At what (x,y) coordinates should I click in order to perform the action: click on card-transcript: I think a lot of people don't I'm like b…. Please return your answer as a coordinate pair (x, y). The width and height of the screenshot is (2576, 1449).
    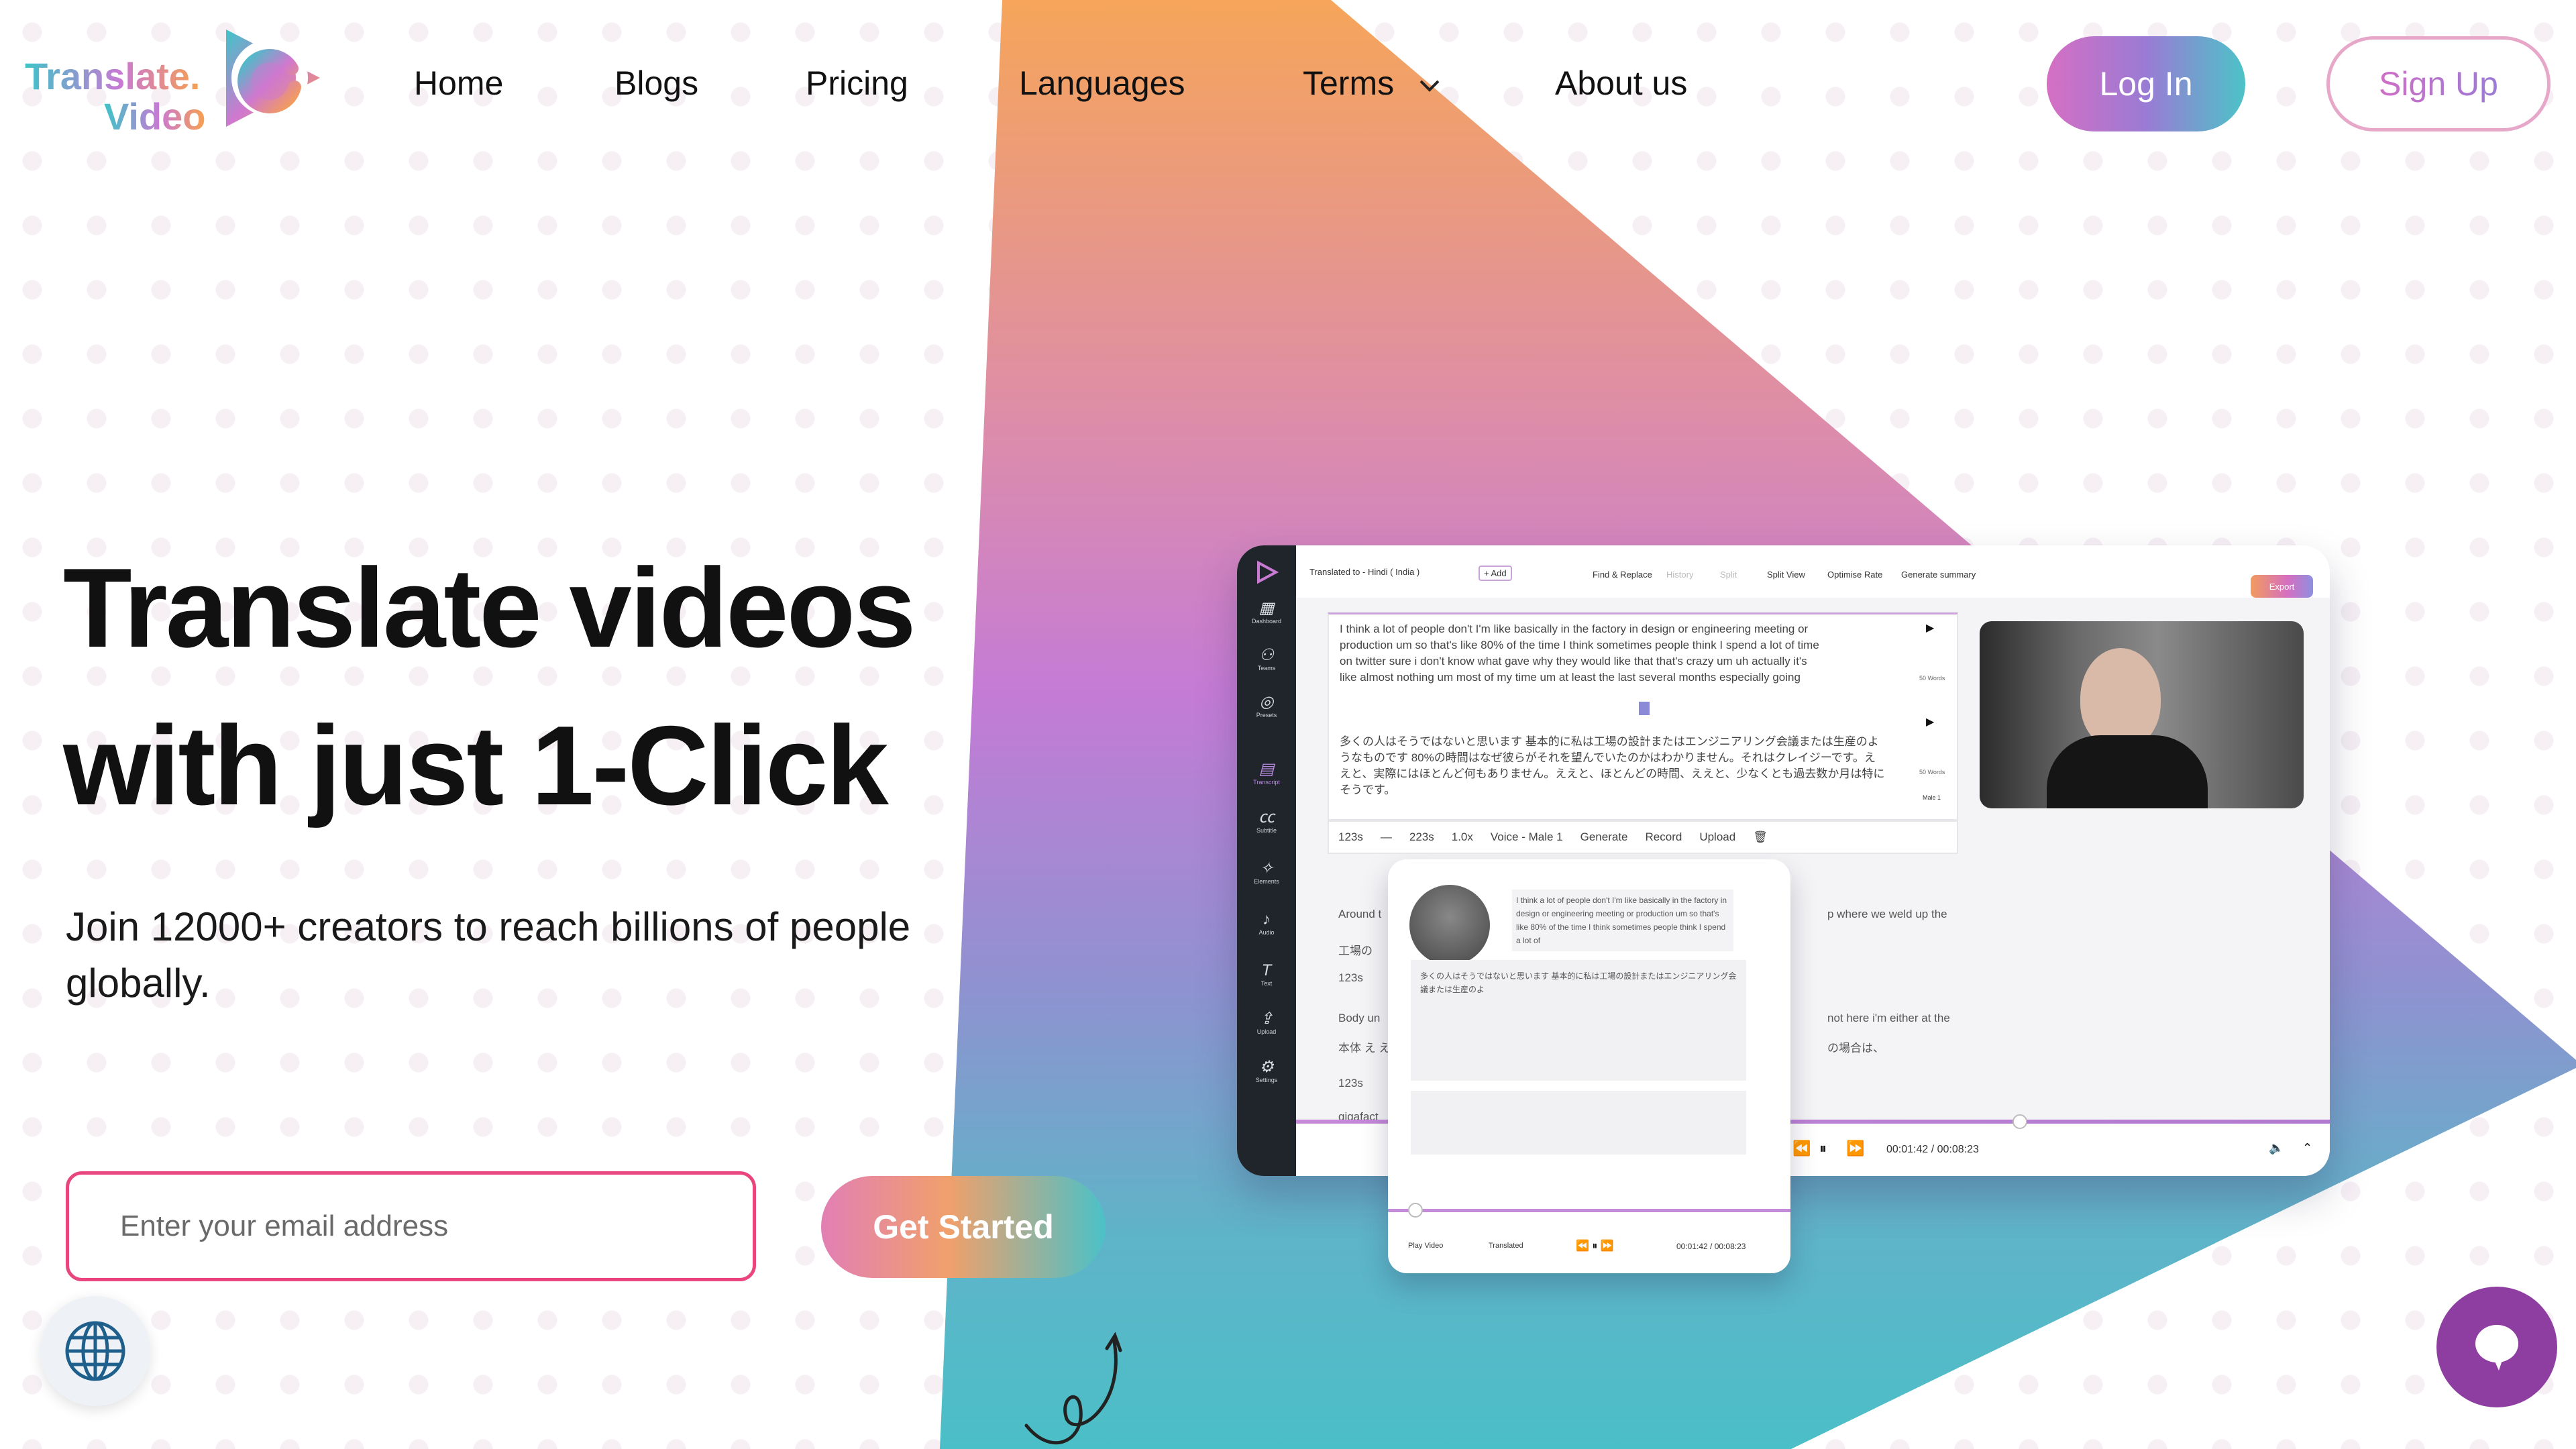
    Looking at the image, I should click on (1622, 920).